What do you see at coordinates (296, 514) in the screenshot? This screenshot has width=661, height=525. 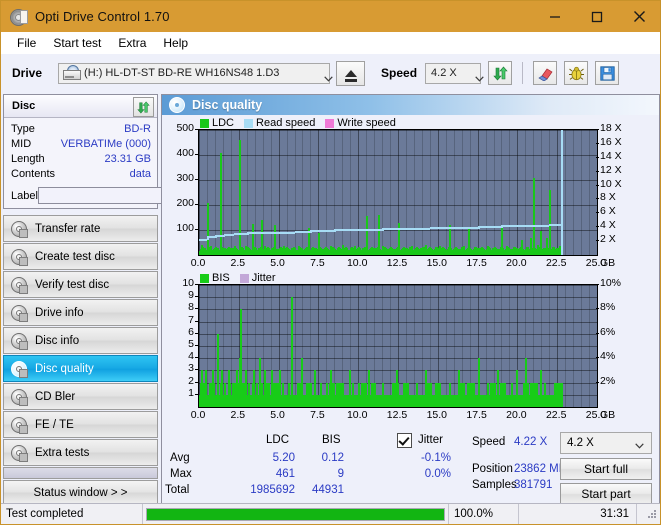 I see `progress-bar` at bounding box center [296, 514].